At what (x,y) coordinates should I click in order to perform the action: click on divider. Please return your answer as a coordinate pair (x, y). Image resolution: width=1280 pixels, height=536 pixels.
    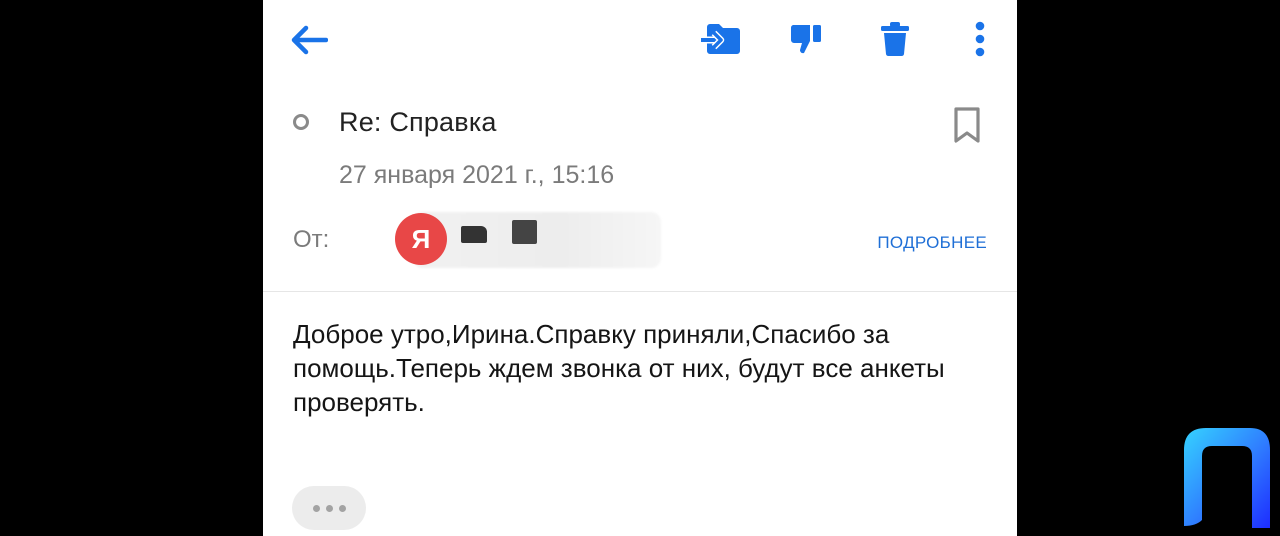
    Looking at the image, I should click on (640, 291).